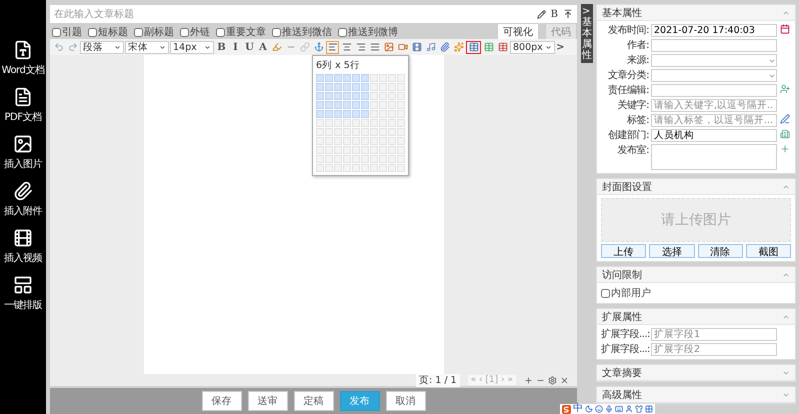 This screenshot has height=414, width=799. What do you see at coordinates (696, 293) in the screenshot?
I see `checkbox-option: 内部用户` at bounding box center [696, 293].